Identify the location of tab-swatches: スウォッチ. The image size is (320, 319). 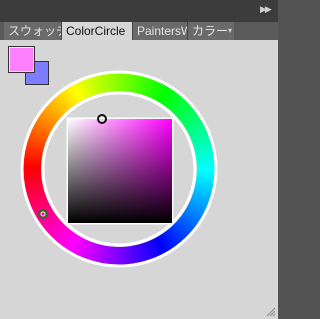
(33, 31).